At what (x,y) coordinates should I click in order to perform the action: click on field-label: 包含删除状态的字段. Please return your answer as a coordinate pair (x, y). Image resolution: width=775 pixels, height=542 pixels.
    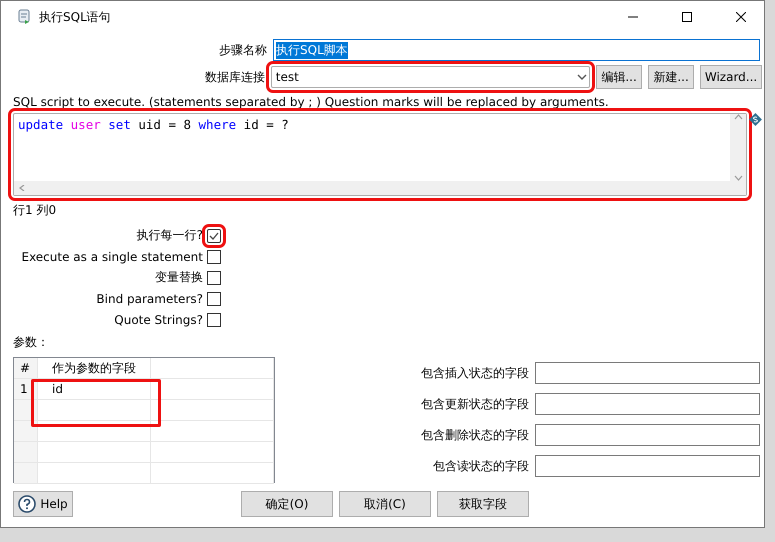
    Looking at the image, I should click on (474, 435).